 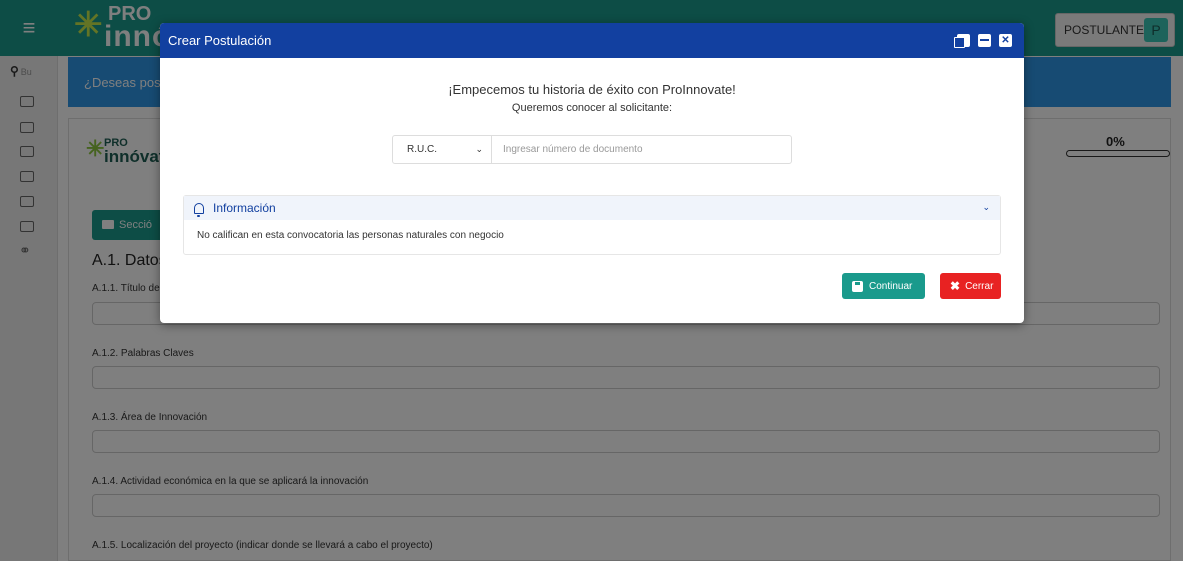 I want to click on close-icon: ✖, so click(x=955, y=286).